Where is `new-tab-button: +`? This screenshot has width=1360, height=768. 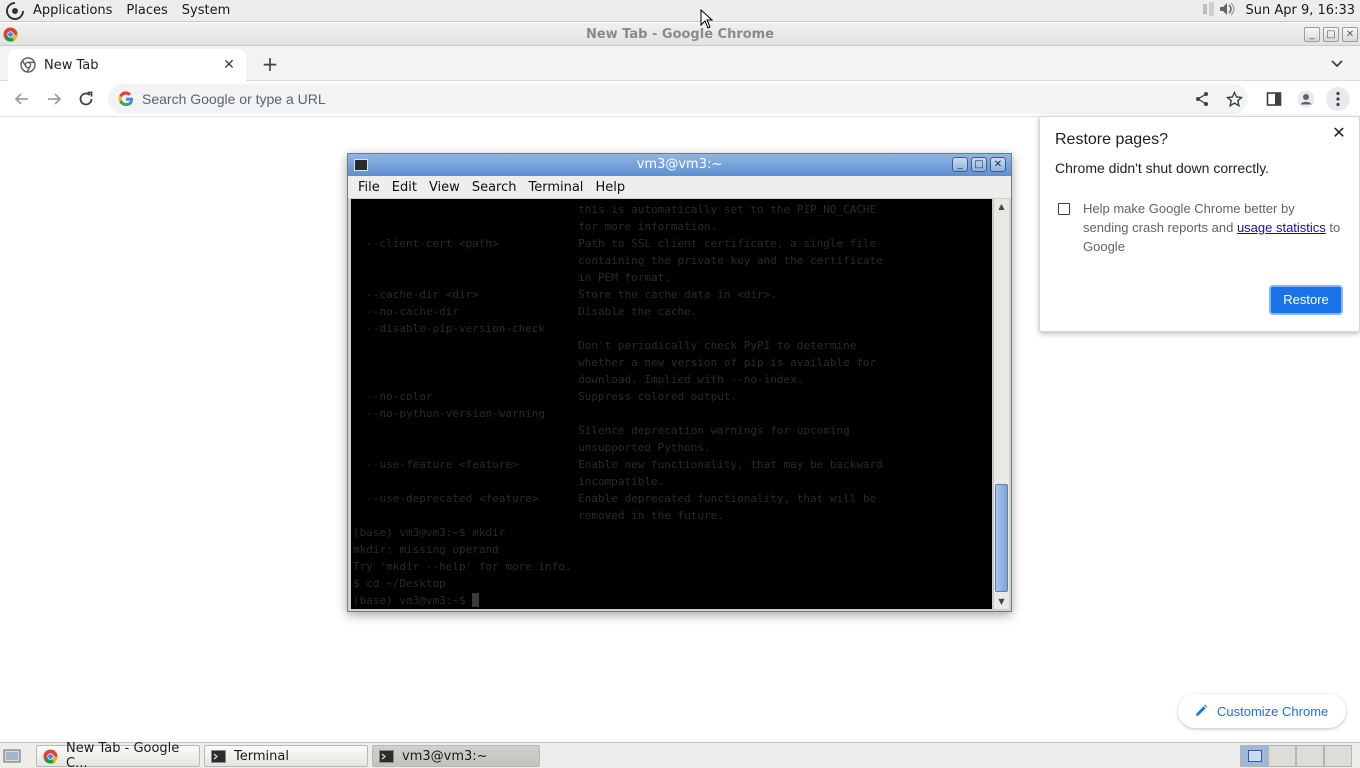 new-tab-button: + is located at coordinates (270, 64).